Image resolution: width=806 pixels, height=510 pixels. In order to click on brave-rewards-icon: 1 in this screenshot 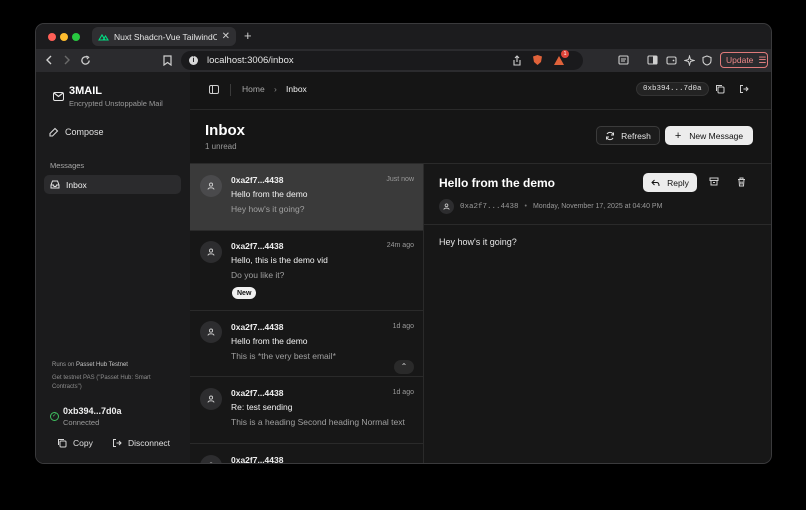, I will do `click(560, 58)`.